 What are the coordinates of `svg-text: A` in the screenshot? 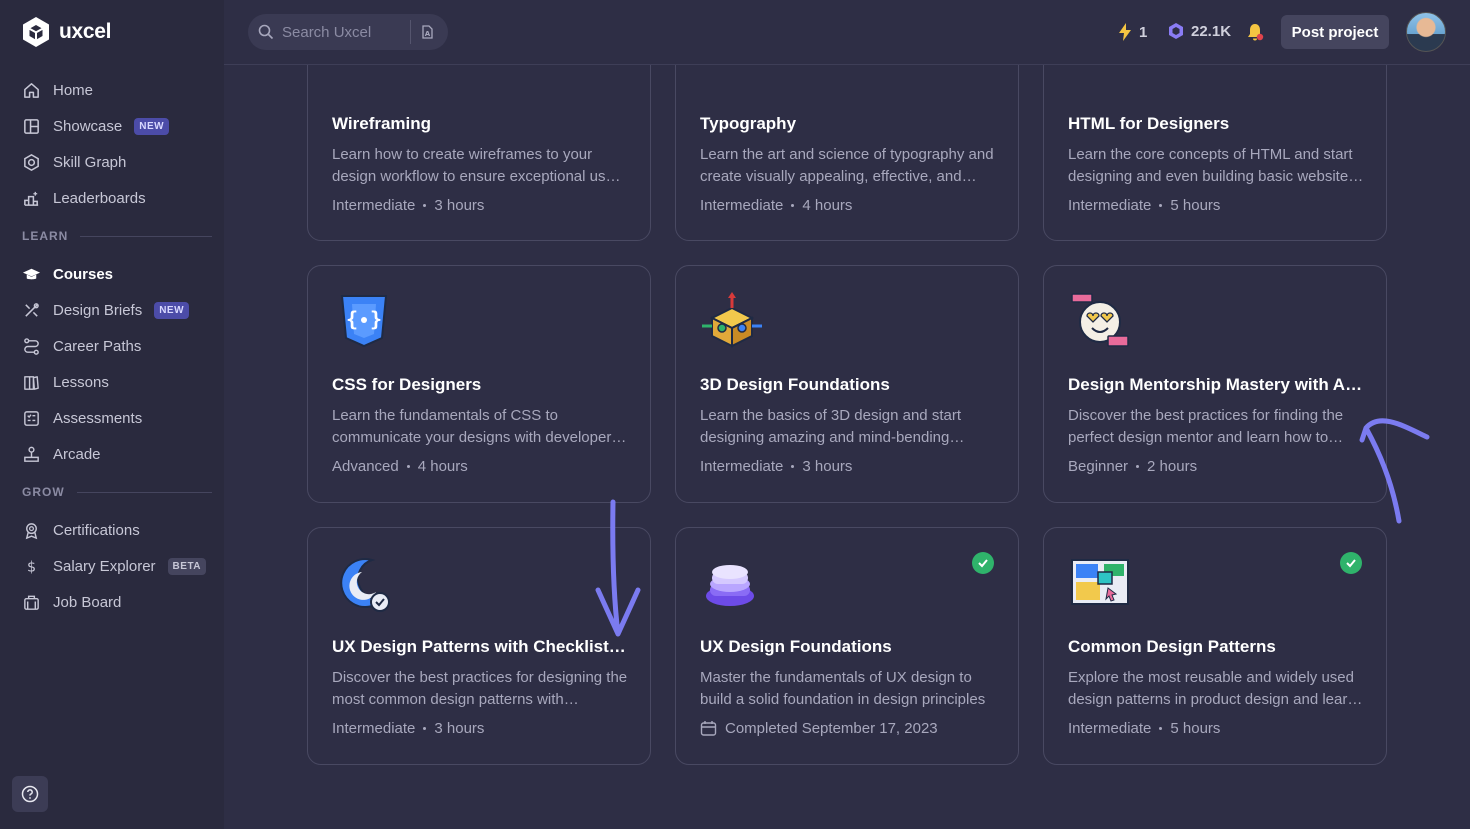 It's located at (428, 34).